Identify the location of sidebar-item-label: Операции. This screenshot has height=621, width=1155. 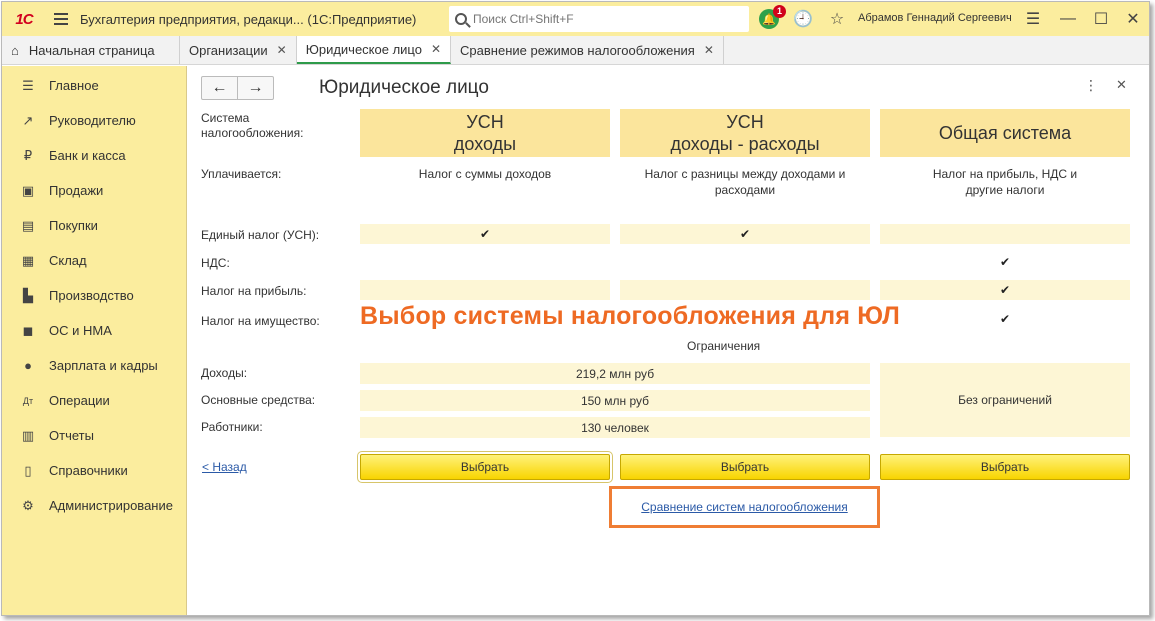
(79, 400).